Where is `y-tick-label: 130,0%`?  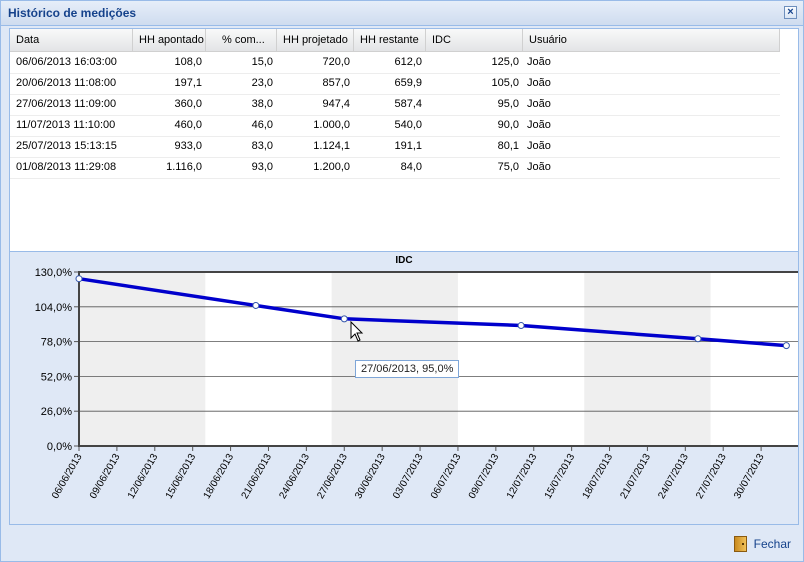 y-tick-label: 130,0% is located at coordinates (54, 273).